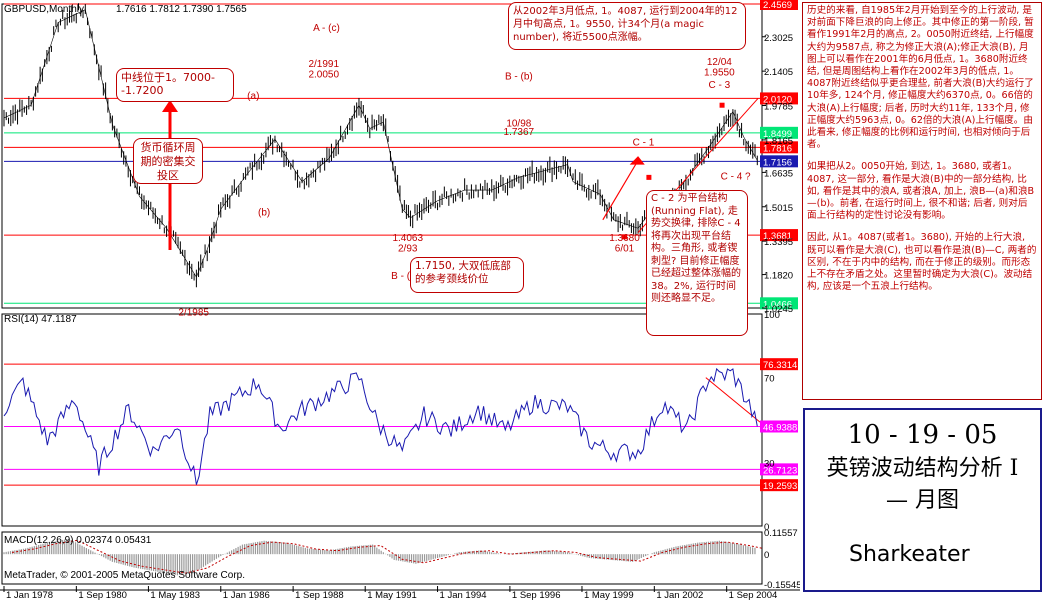 This screenshot has width=1048, height=600. I want to click on price-level-label: 2.4569, so click(777, 5).